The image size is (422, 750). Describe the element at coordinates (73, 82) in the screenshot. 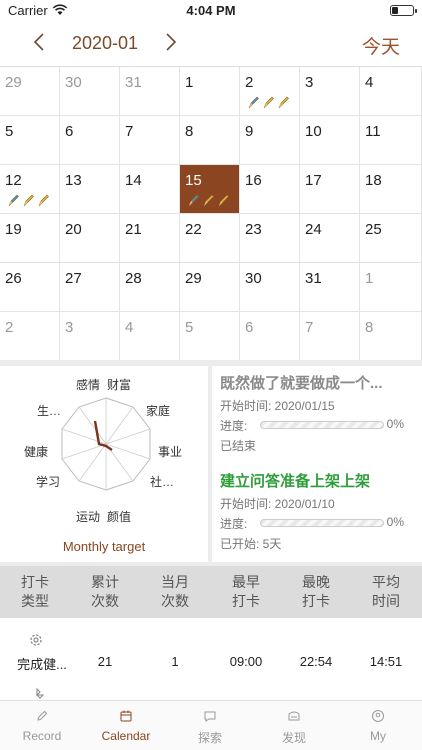

I see `day-number: 30` at that location.